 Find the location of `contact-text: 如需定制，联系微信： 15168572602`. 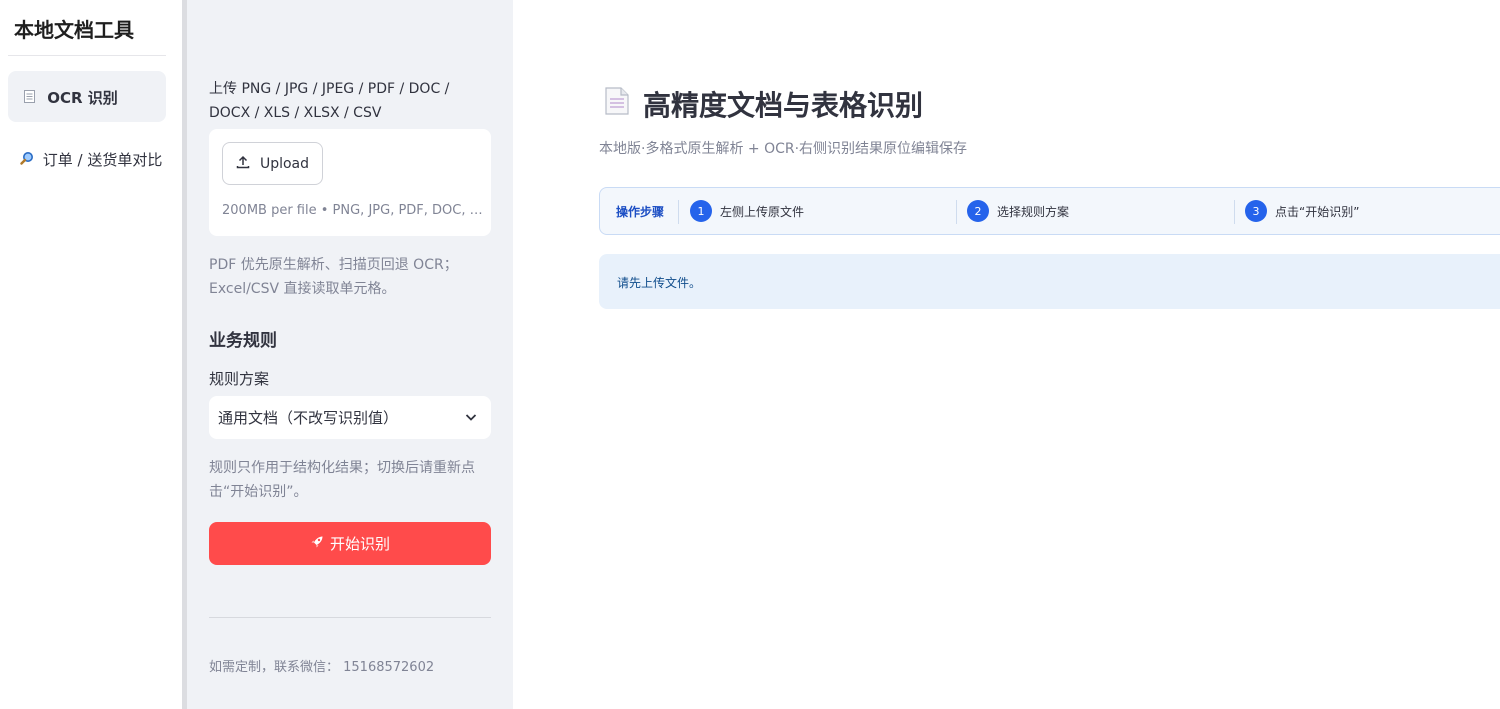

contact-text: 如需定制，联系微信： 15168572602 is located at coordinates (322, 667).